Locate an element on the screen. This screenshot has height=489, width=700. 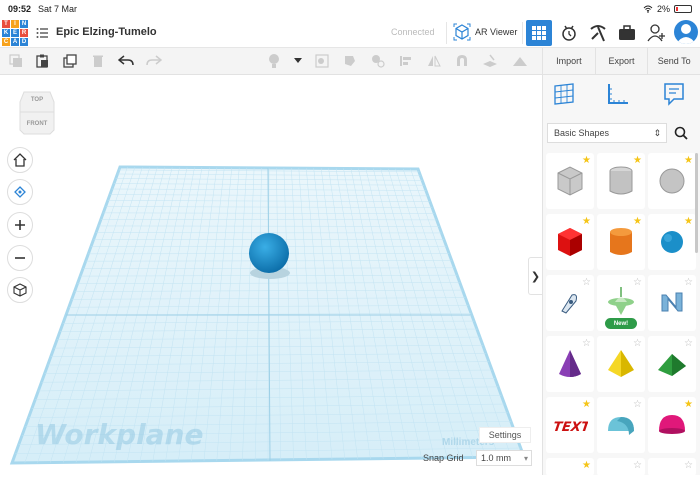
shape-tile-half-sphere: ★ is located at coordinates (672, 425).